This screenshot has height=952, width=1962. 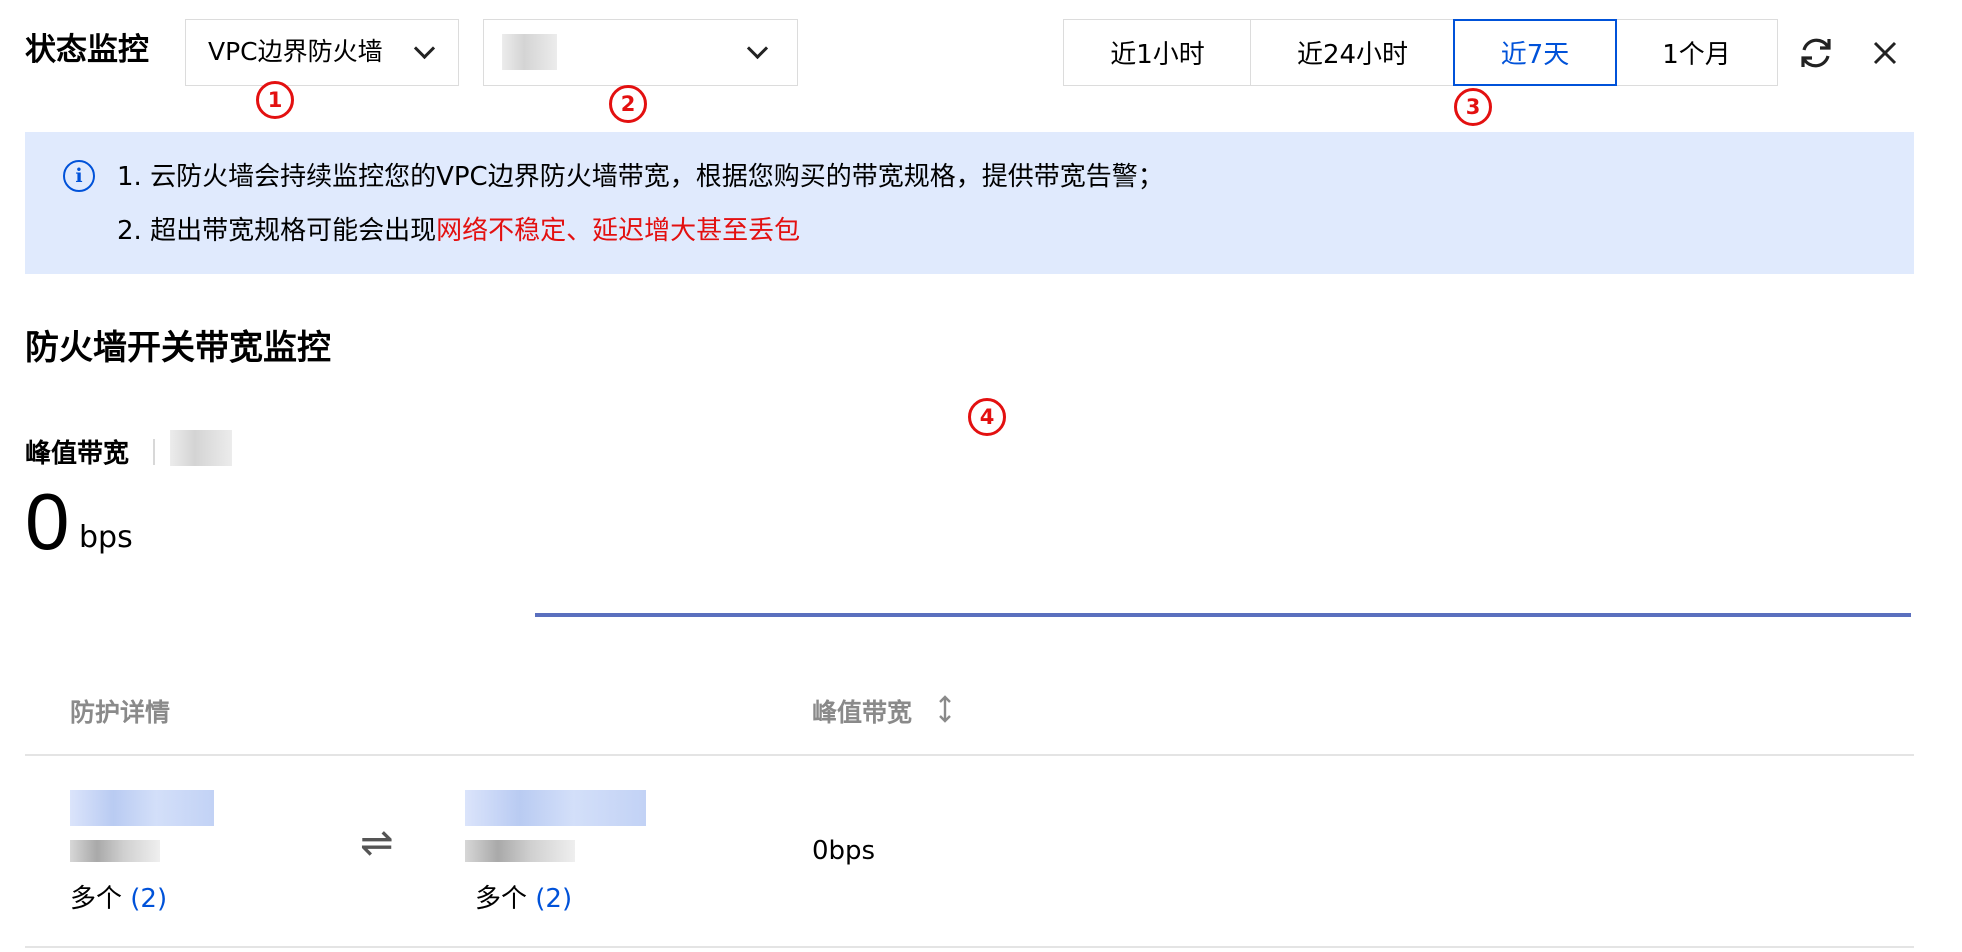 I want to click on time-range-1m: 1个月, so click(x=1696, y=52).